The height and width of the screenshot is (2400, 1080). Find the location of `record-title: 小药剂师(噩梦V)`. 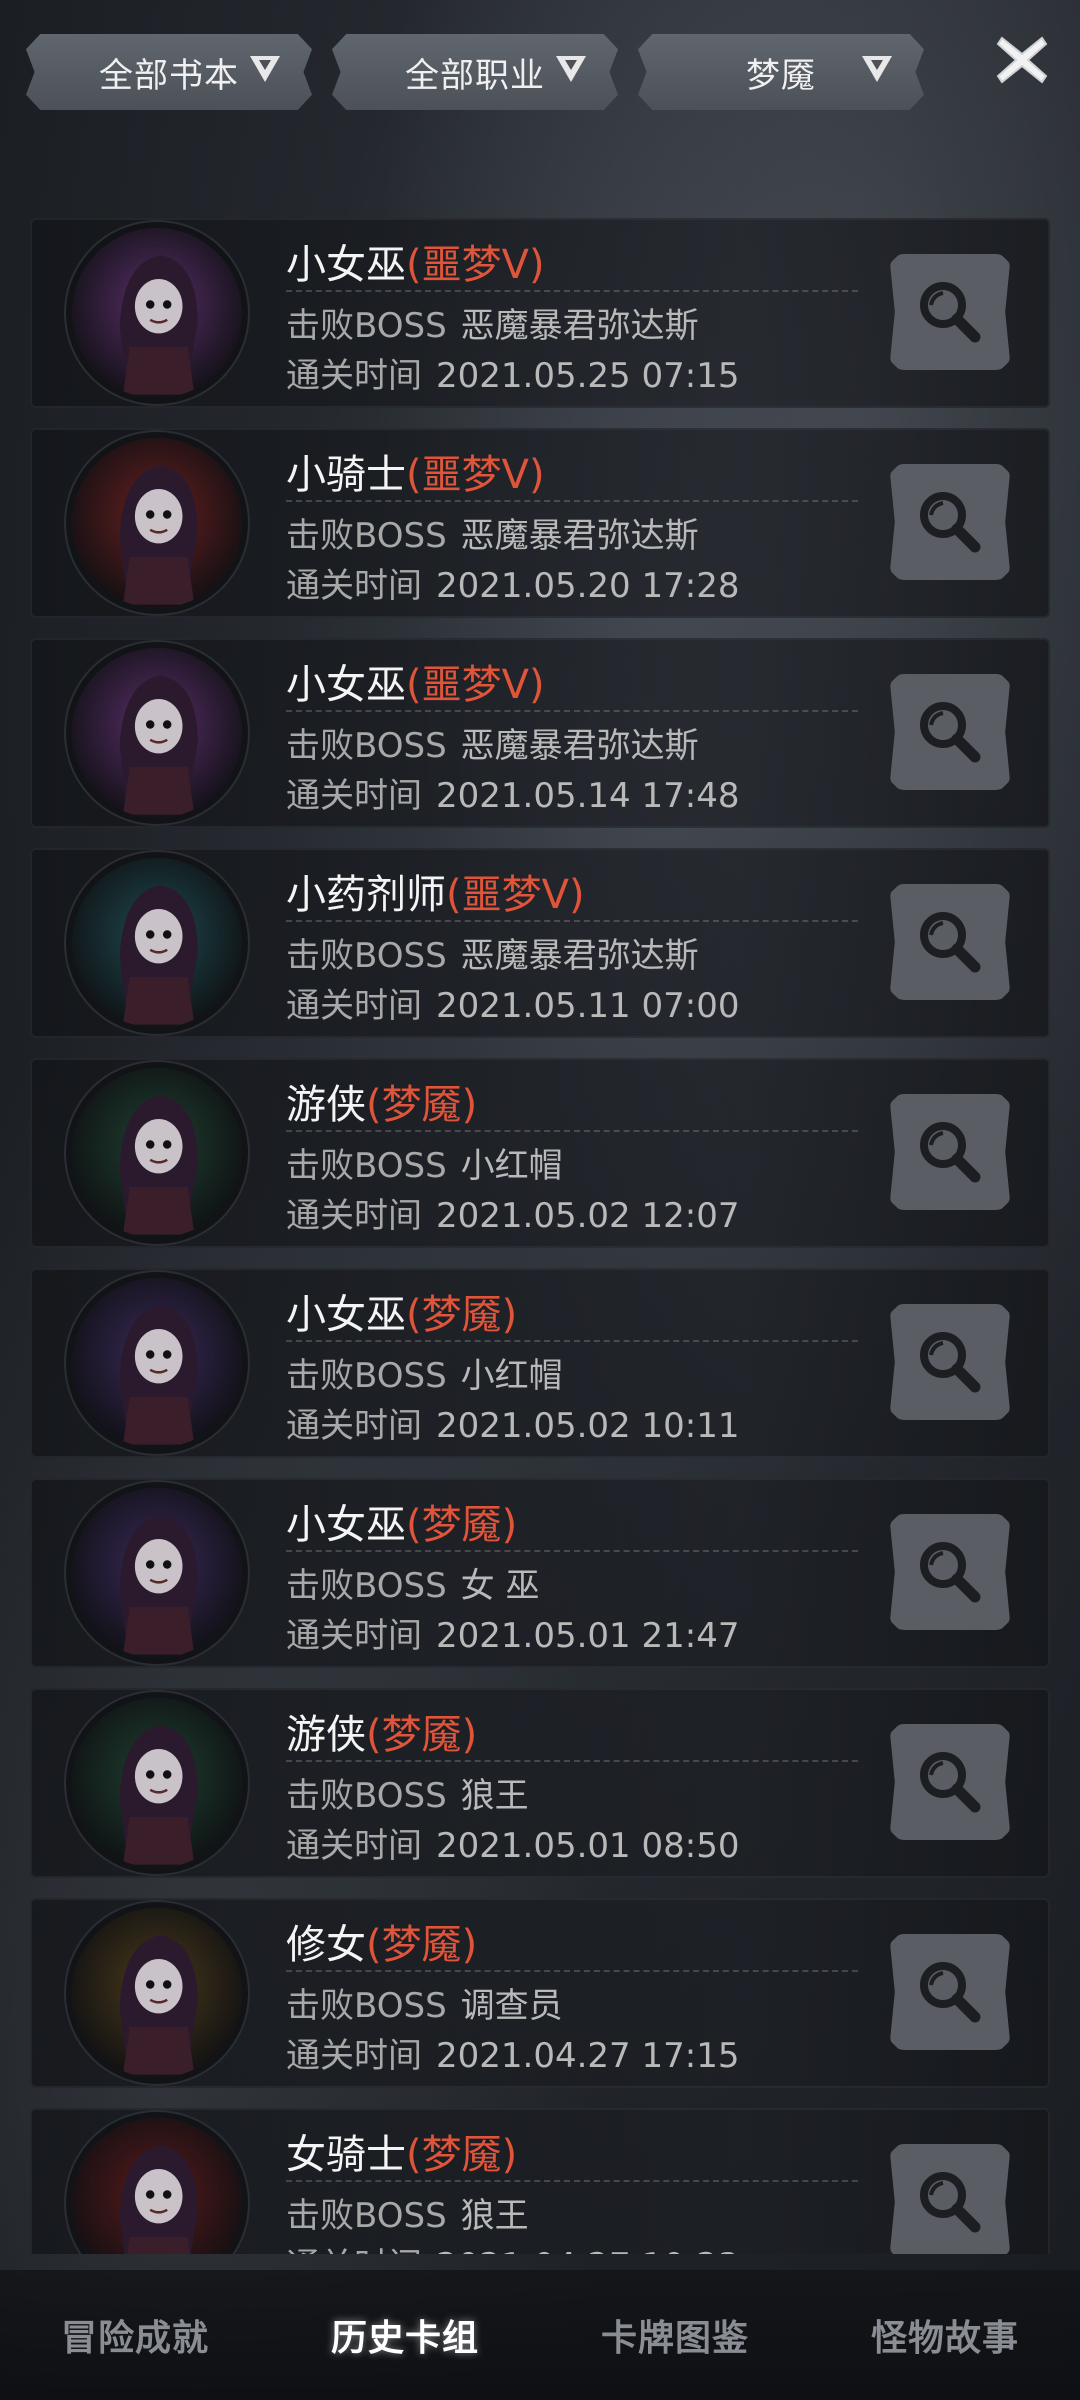

record-title: 小药剂师(噩梦V) is located at coordinates (435, 891).